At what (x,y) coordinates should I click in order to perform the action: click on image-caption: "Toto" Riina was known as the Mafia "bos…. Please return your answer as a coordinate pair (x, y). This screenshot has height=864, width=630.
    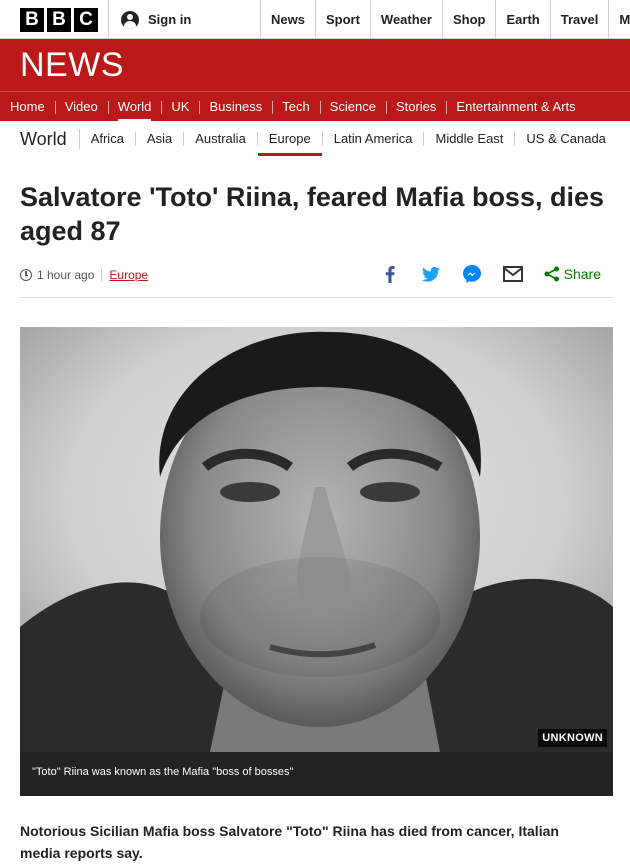
    Looking at the image, I should click on (316, 774).